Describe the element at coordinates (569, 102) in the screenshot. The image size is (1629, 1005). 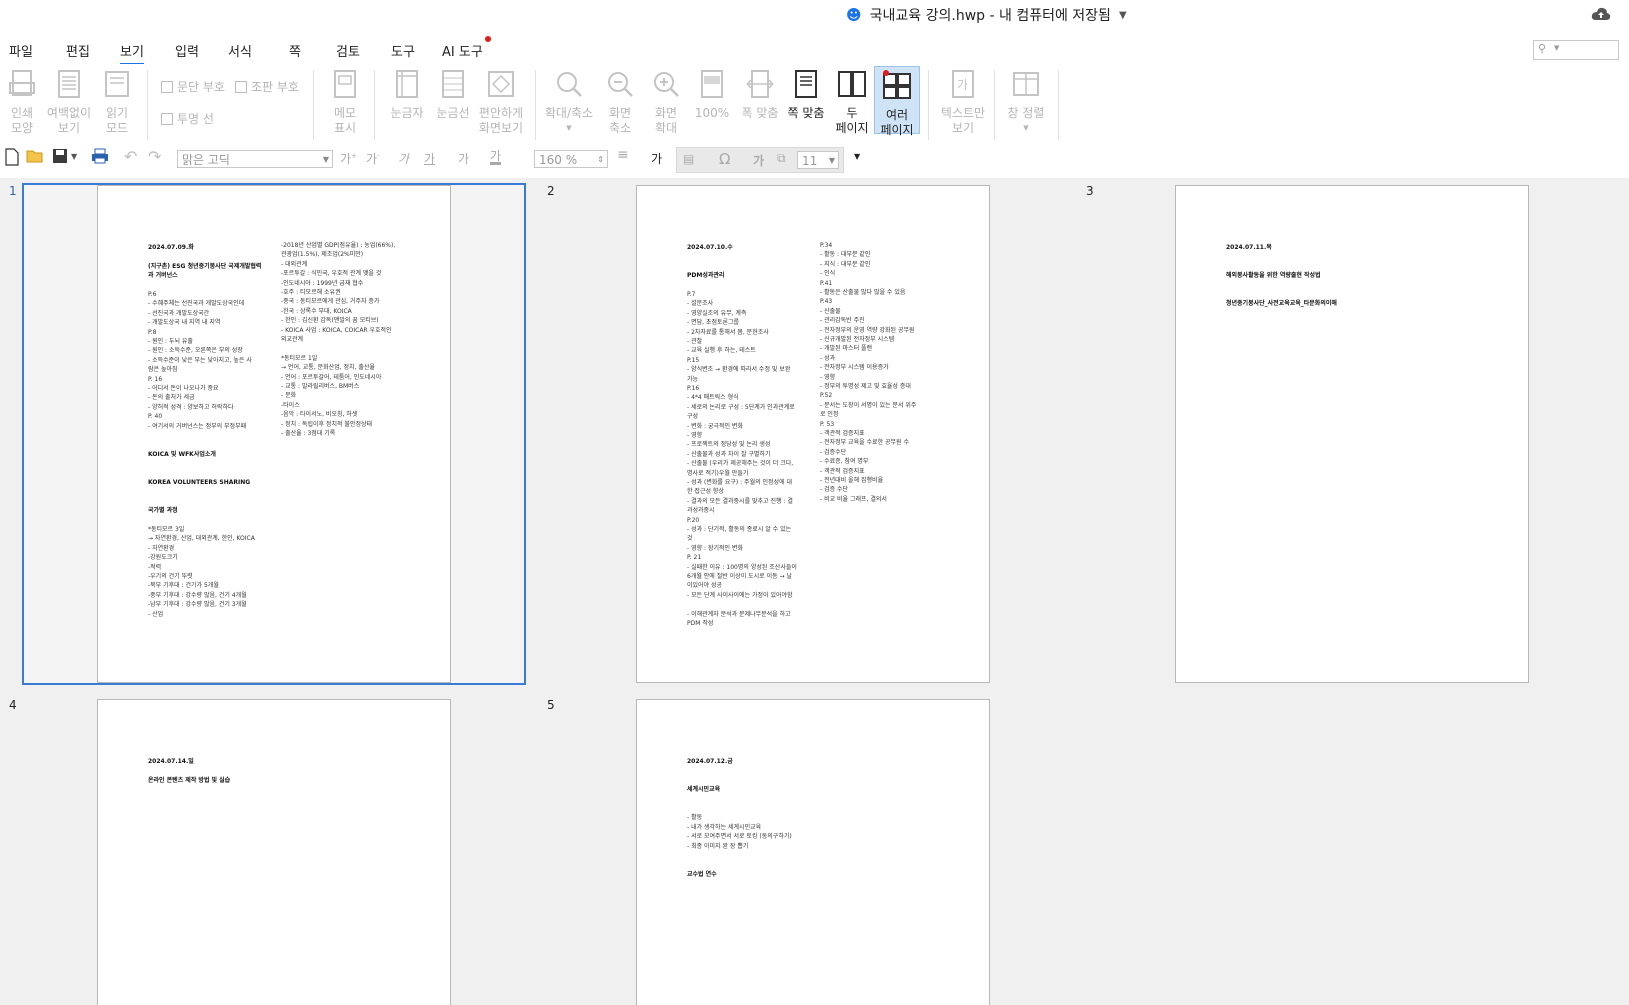
I see `zoom-button: 확대/축소 ▼` at that location.